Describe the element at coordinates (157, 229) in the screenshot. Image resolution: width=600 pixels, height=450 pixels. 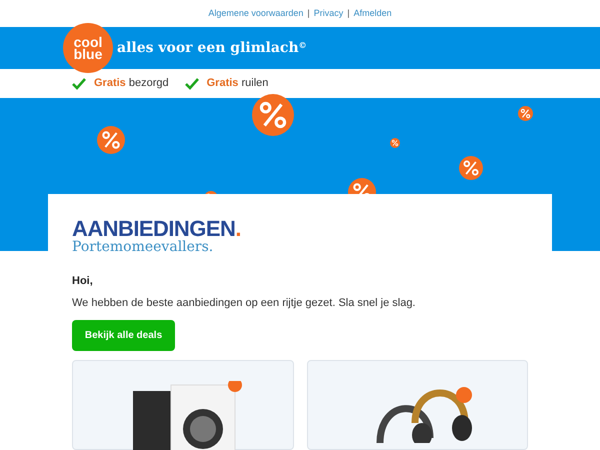
I see `deals-title: AANBIEDINGEN.` at that location.